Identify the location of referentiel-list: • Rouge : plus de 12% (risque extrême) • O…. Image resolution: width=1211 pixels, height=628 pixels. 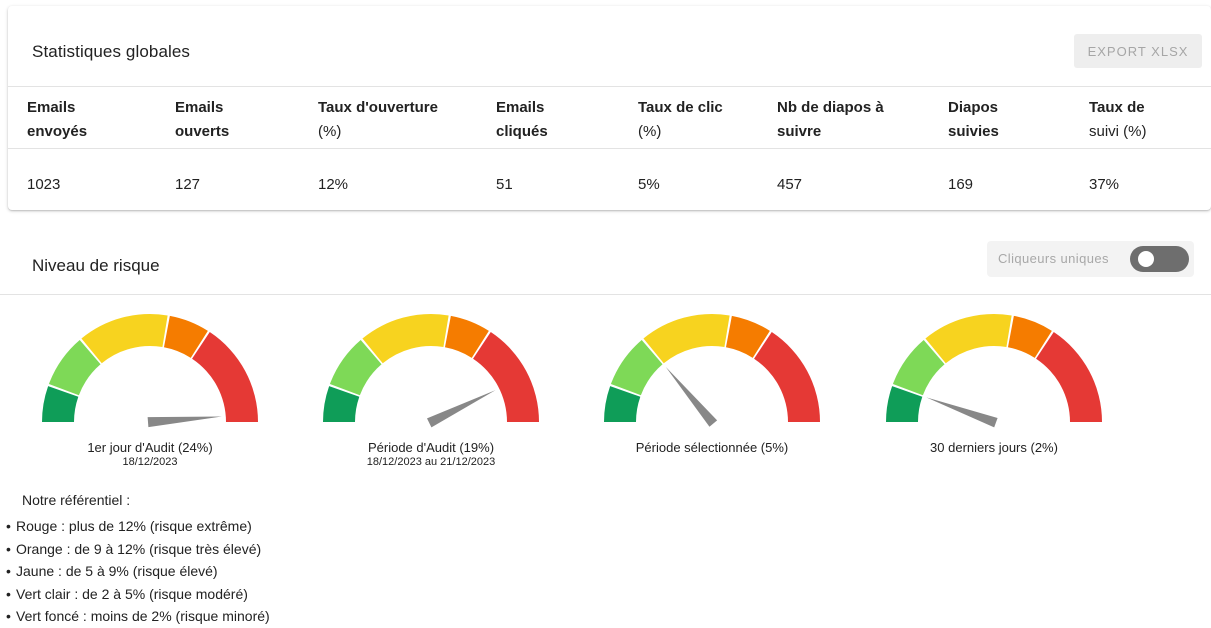
(138, 571).